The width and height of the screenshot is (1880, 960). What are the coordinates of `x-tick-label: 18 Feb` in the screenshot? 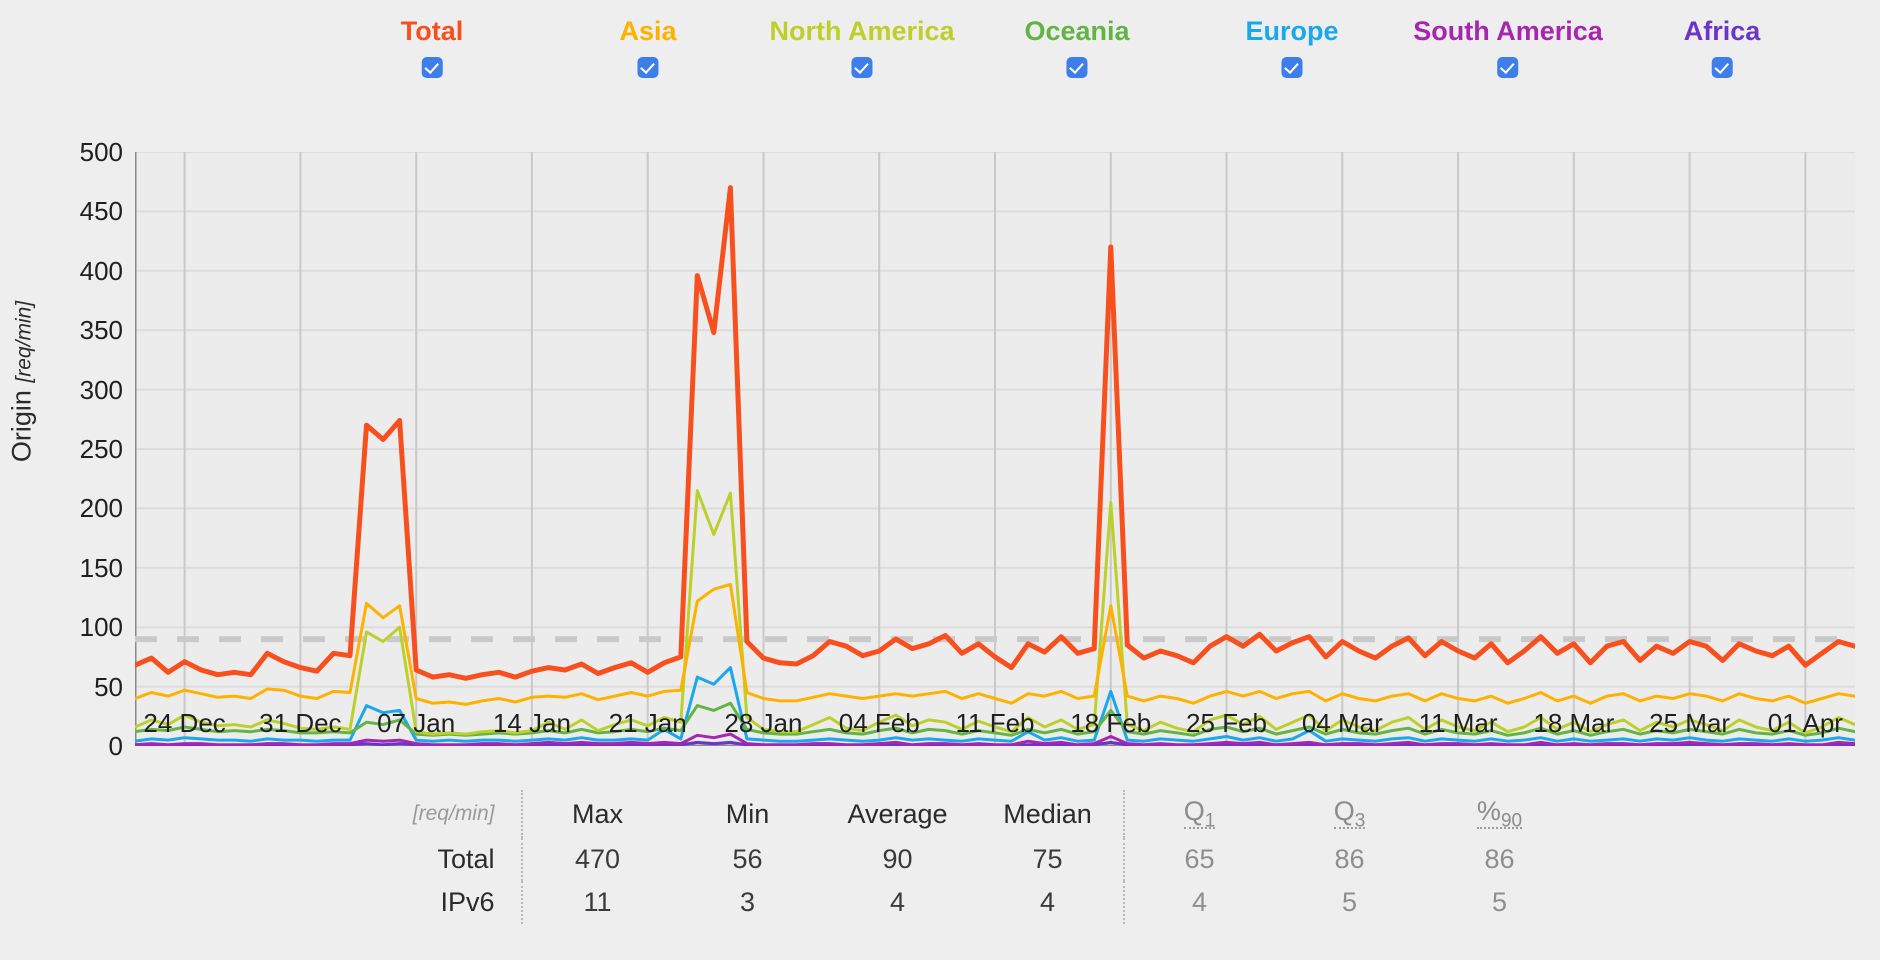 It's located at (1111, 723).